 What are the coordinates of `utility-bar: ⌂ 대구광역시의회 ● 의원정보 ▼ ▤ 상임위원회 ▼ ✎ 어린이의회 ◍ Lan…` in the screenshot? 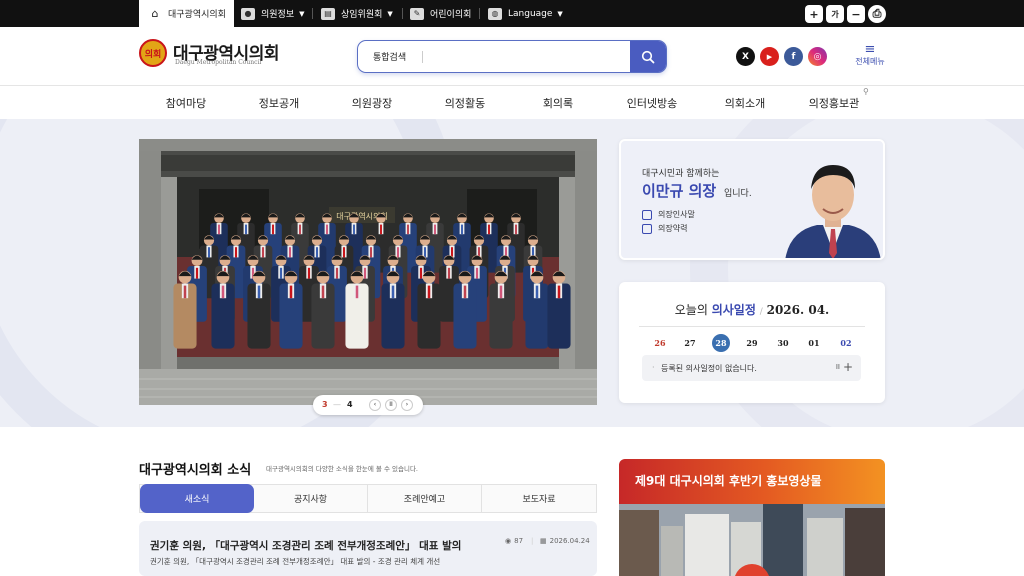 It's located at (512, 13).